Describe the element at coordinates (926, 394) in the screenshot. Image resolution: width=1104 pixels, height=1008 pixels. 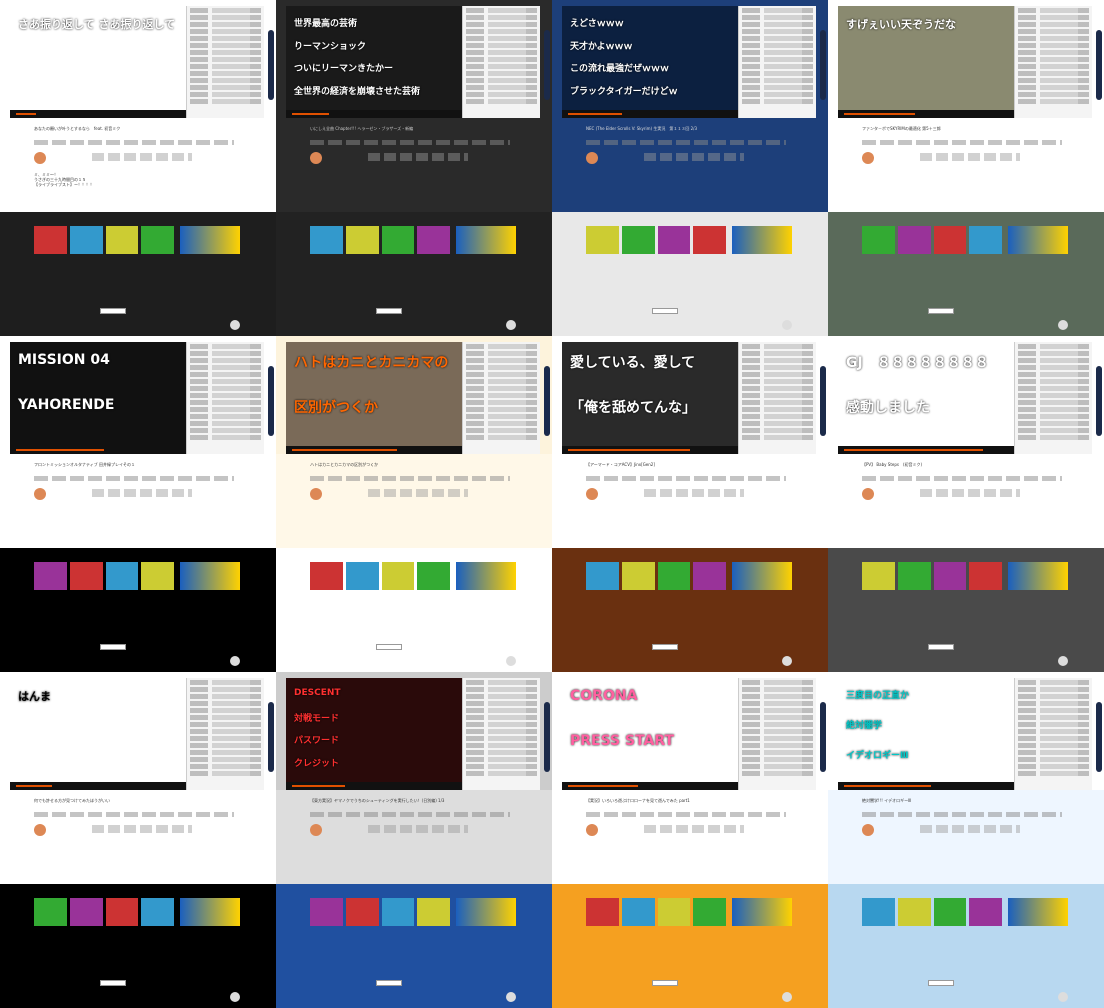
I see `video-player: GJ ８８８８８８８８ 感動しました` at that location.